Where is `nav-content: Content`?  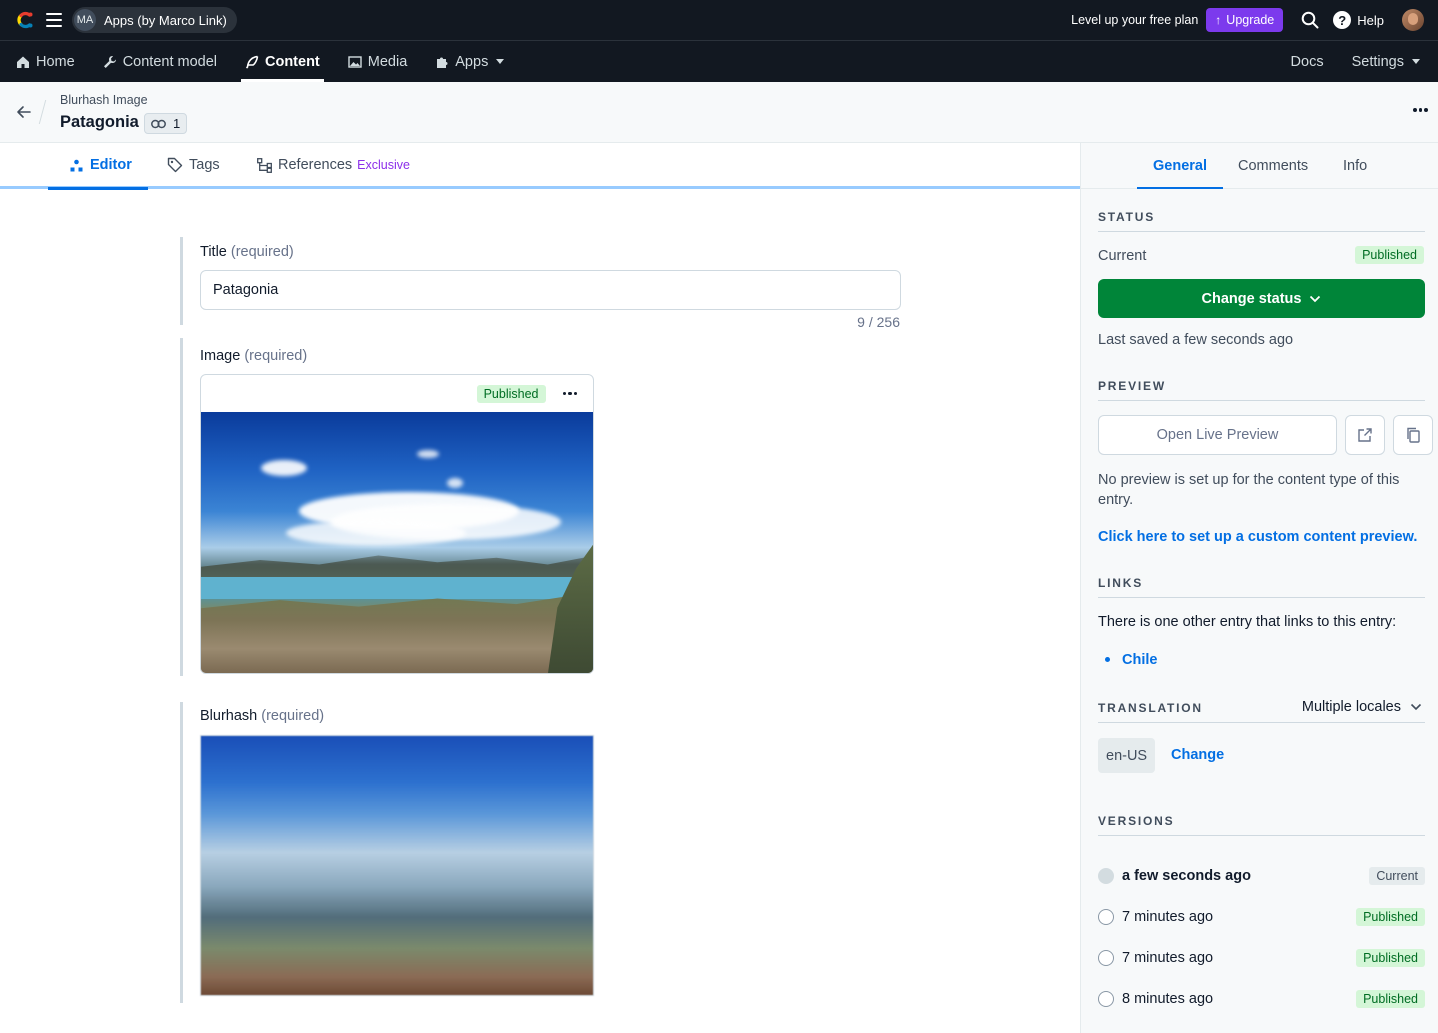 nav-content: Content is located at coordinates (282, 61).